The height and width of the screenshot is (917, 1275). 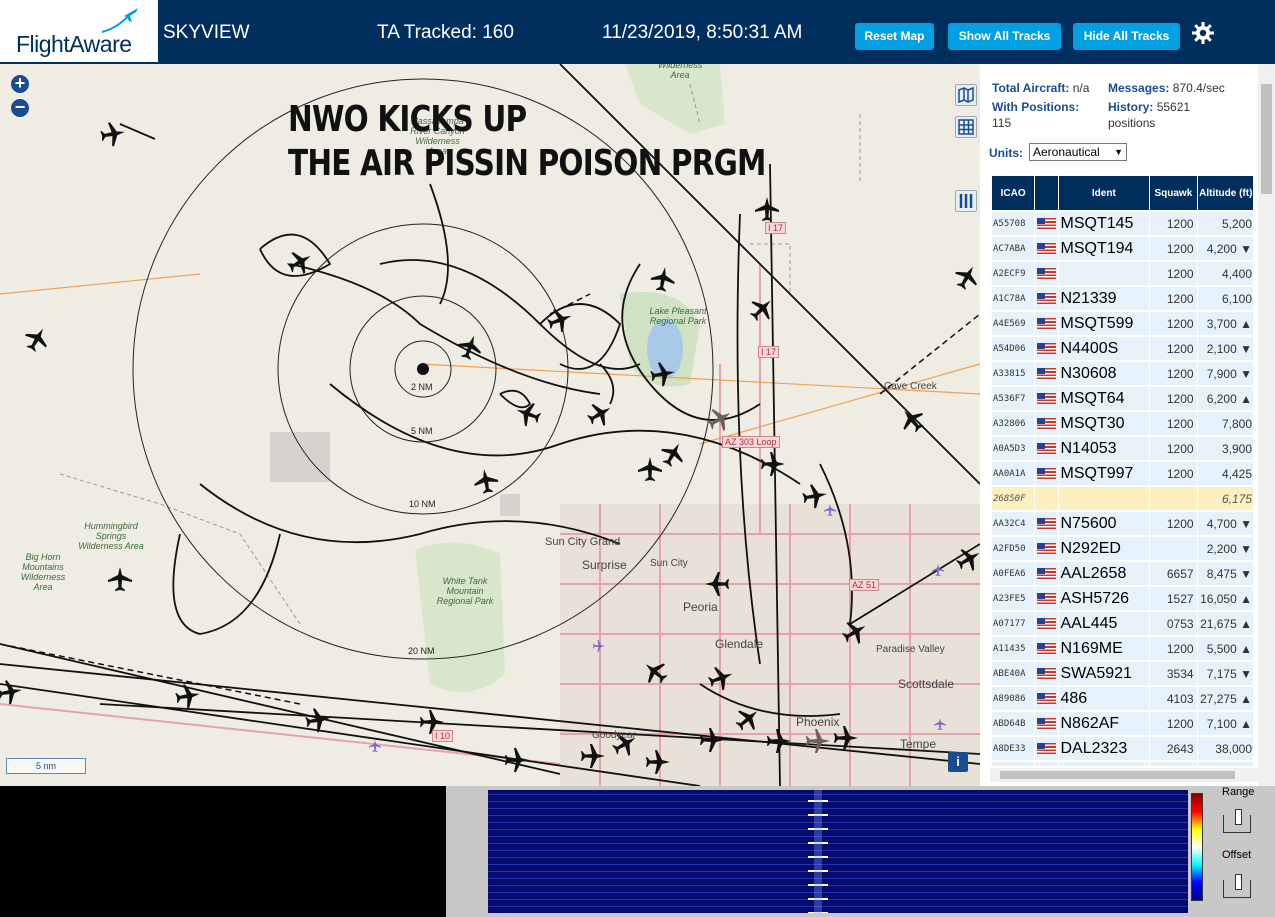 What do you see at coordinates (1104, 298) in the screenshot?
I see `ident-cell: N21339` at bounding box center [1104, 298].